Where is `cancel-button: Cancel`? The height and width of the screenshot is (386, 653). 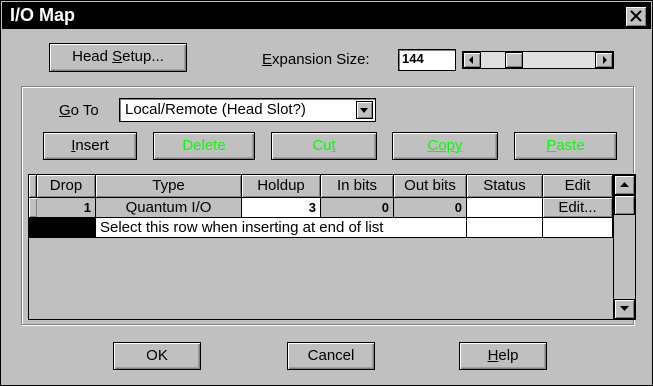 cancel-button: Cancel is located at coordinates (331, 356).